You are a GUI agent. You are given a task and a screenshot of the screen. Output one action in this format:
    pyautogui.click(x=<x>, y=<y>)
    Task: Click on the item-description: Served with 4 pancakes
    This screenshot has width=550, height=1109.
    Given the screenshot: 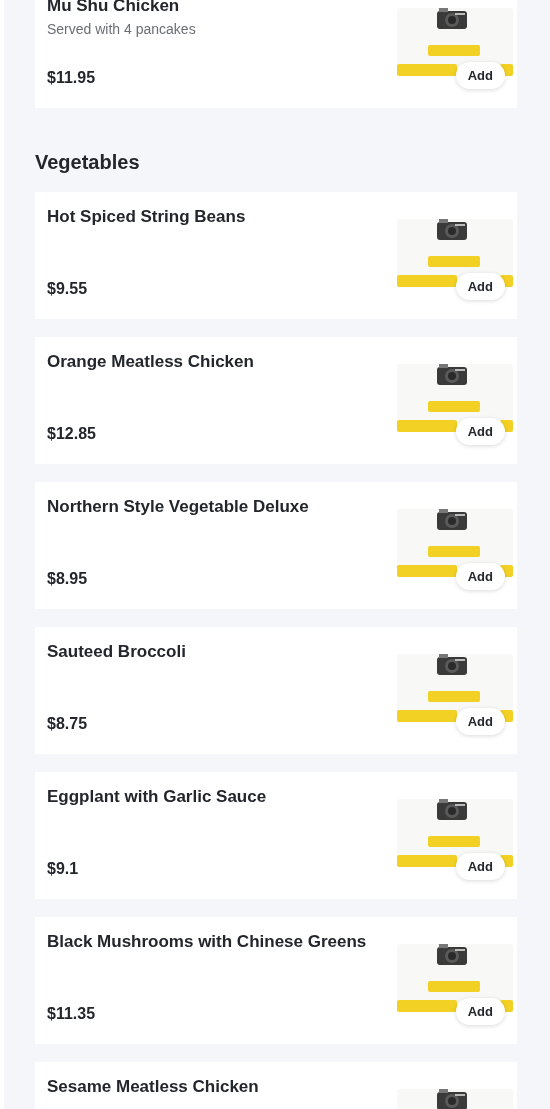 What is the action you would take?
    pyautogui.click(x=122, y=29)
    